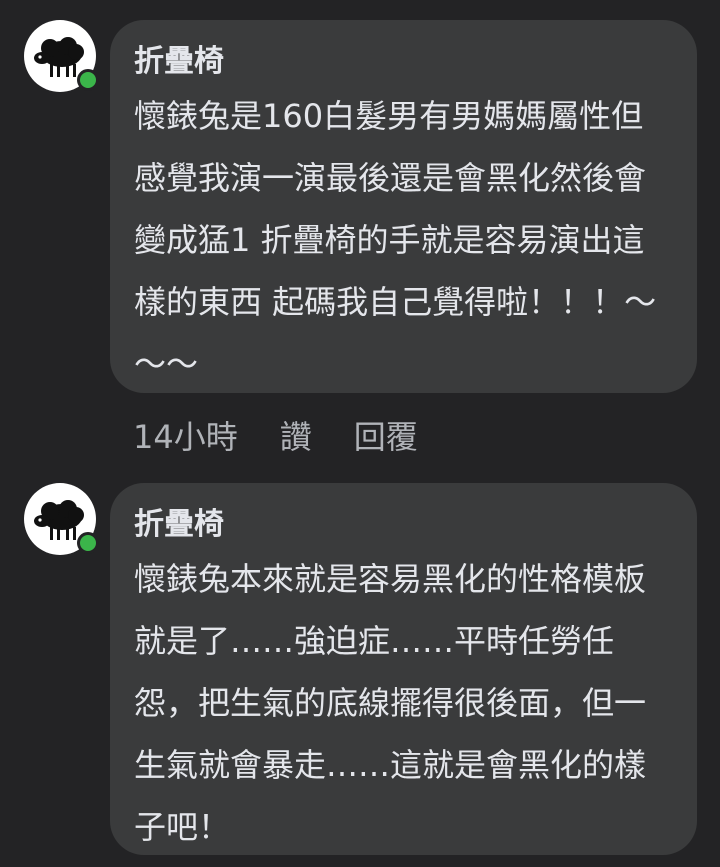 Image resolution: width=720 pixels, height=867 pixels. Describe the element at coordinates (386, 435) in the screenshot. I see `reply-button: 回覆` at that location.